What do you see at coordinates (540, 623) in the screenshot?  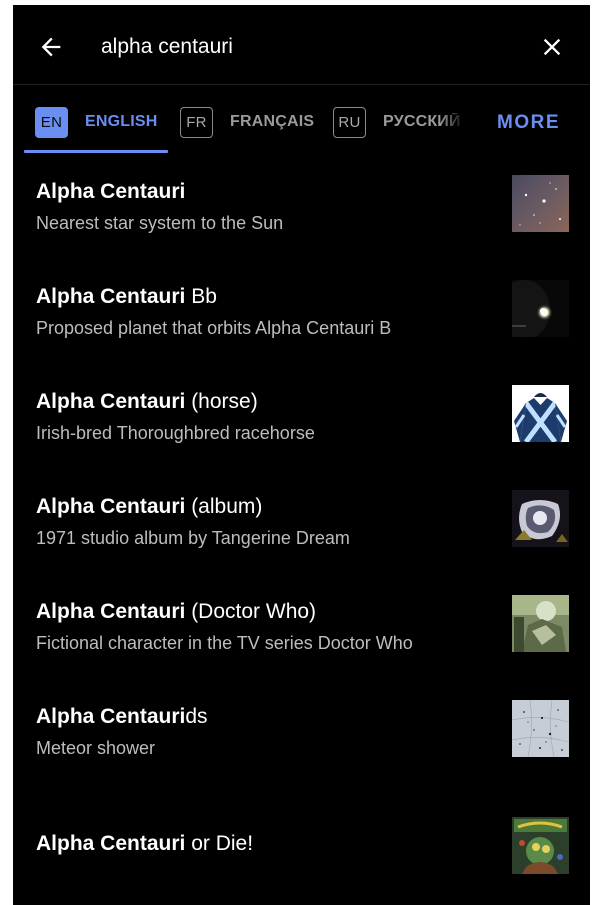 I see `tv-character-image` at bounding box center [540, 623].